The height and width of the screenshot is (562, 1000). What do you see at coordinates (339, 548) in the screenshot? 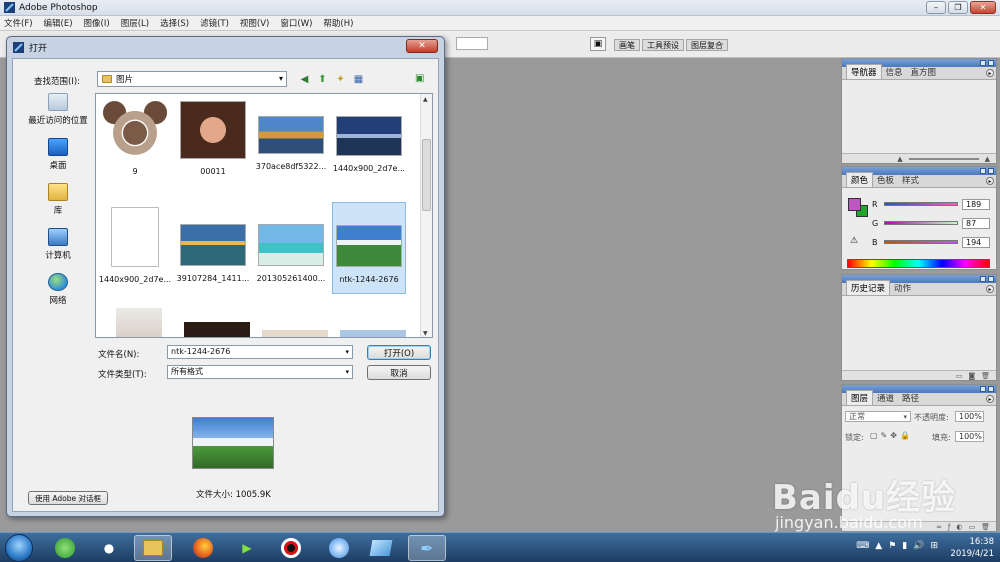
I see `taskbar-app-browser` at bounding box center [339, 548].